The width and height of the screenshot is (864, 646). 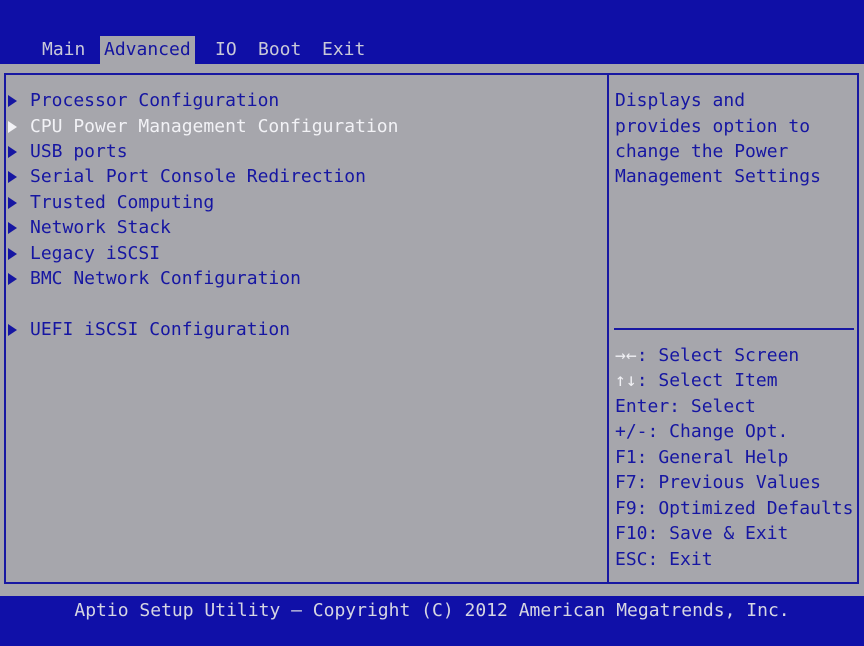 What do you see at coordinates (707, 355) in the screenshot?
I see `key-hint-select-screen: →←: Select Screen` at bounding box center [707, 355].